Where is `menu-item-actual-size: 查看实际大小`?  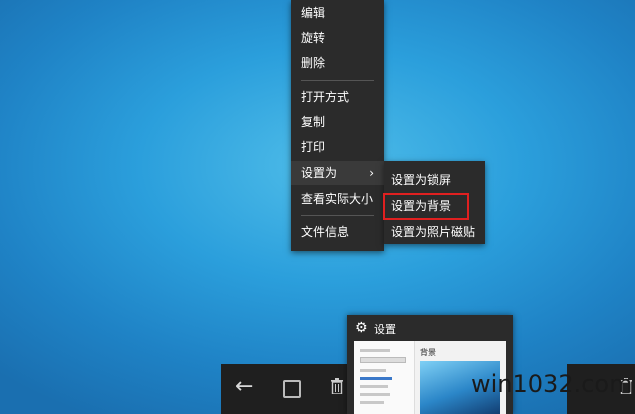
menu-item-actual-size: 查看实际大小 is located at coordinates (337, 199).